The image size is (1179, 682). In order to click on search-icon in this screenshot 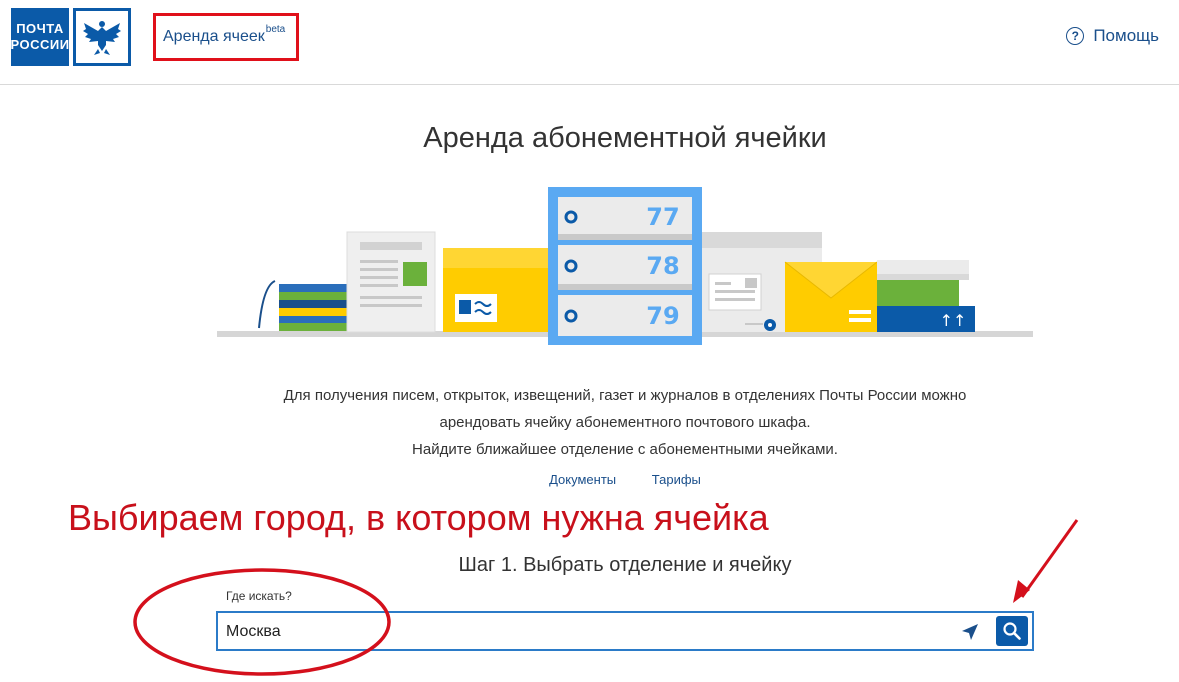, I will do `click(1012, 631)`.